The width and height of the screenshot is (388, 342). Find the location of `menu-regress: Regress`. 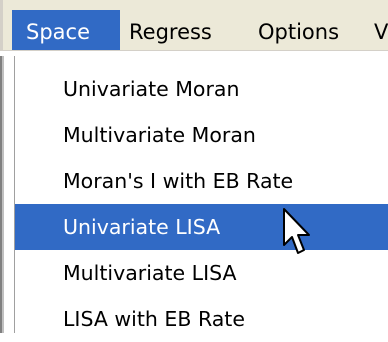

menu-regress: Regress is located at coordinates (170, 30).